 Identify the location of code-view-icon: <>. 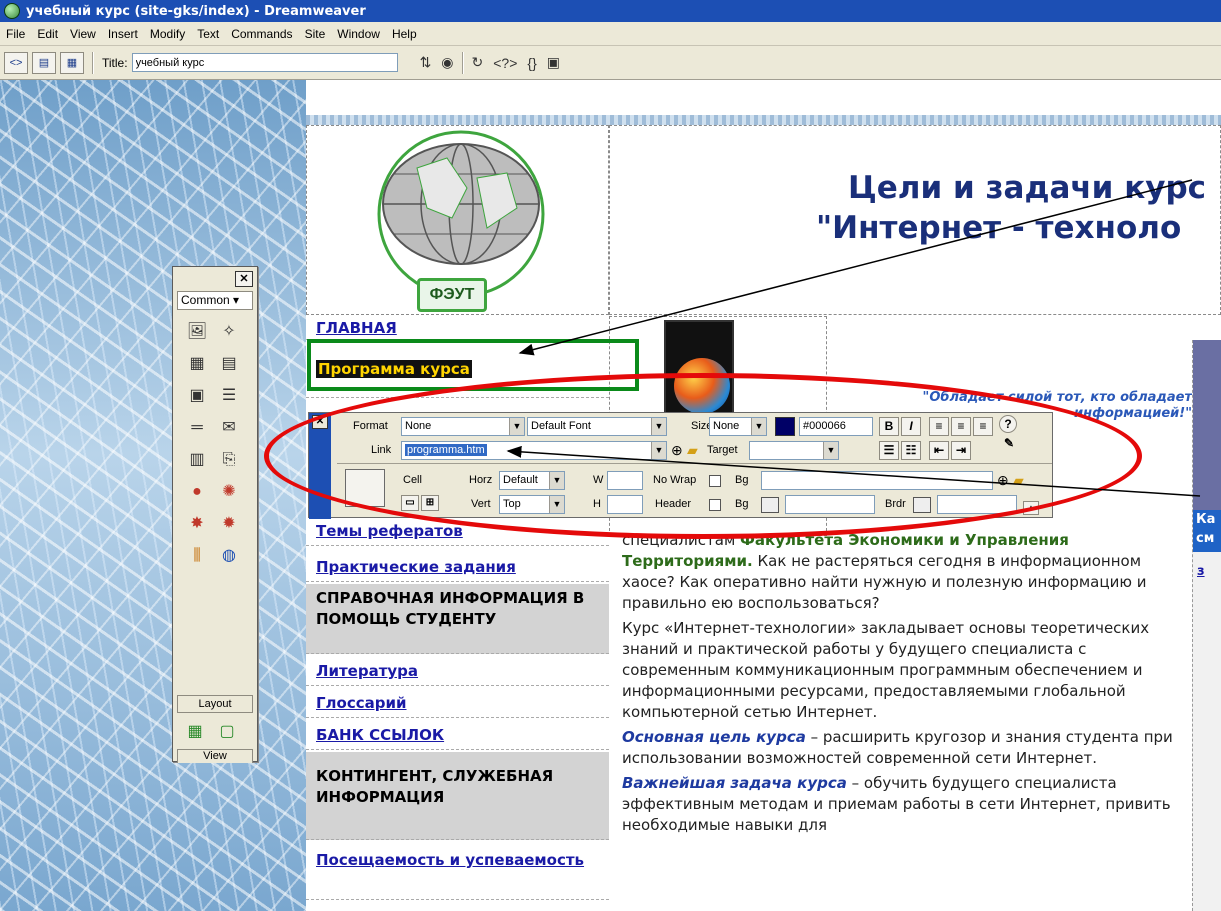
(16, 62).